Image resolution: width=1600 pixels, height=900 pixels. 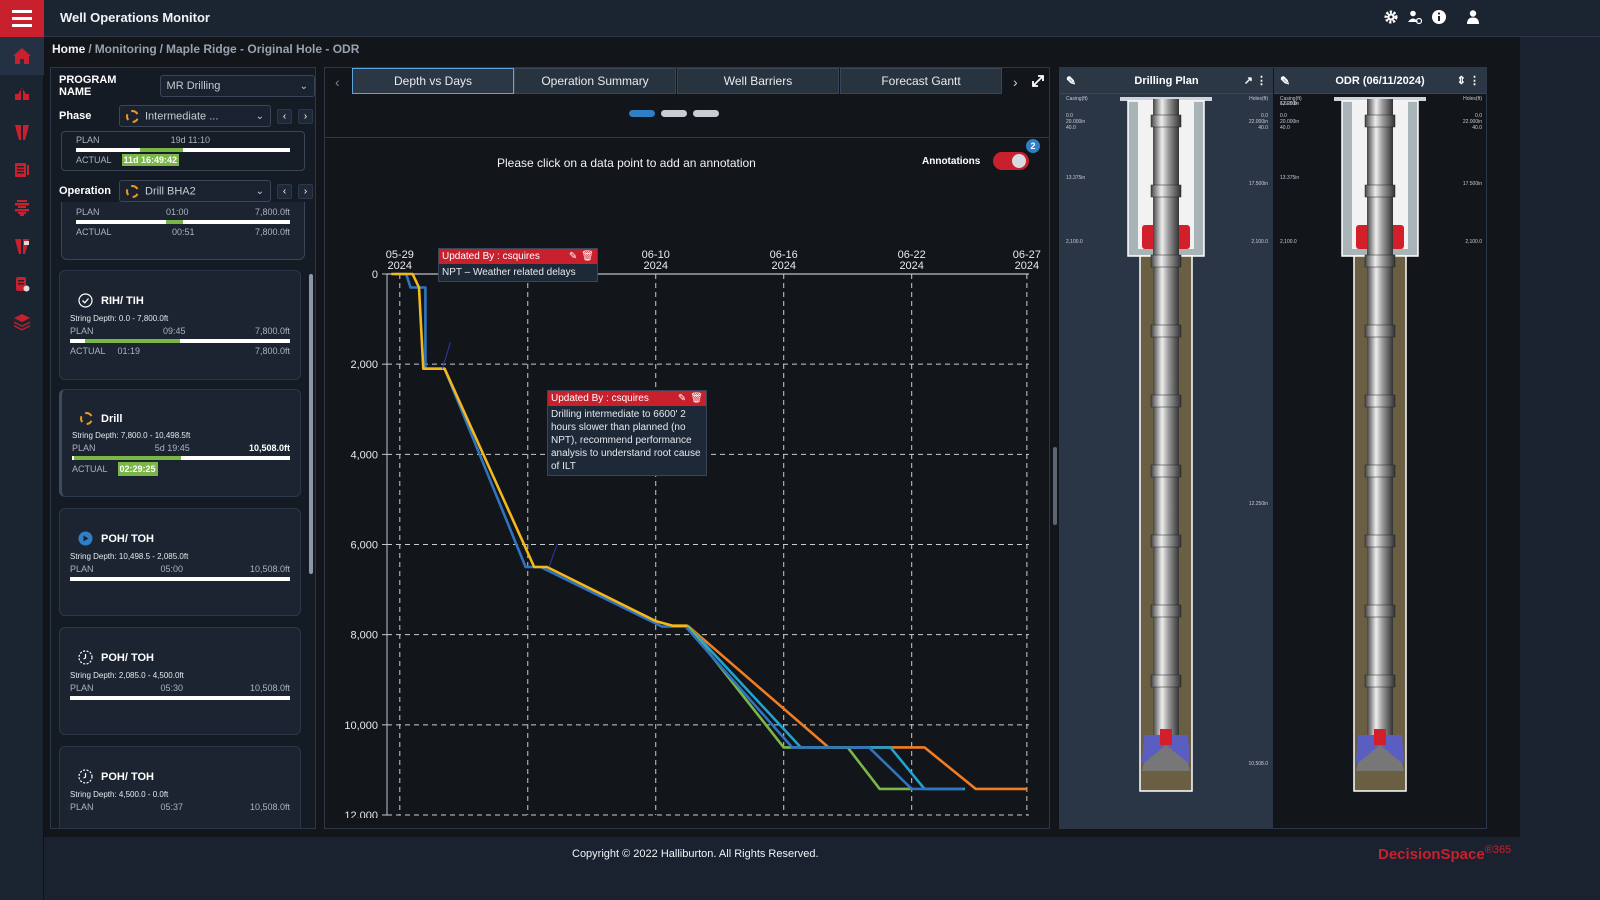 What do you see at coordinates (911, 266) in the screenshot?
I see `x-tick-year: 2024` at bounding box center [911, 266].